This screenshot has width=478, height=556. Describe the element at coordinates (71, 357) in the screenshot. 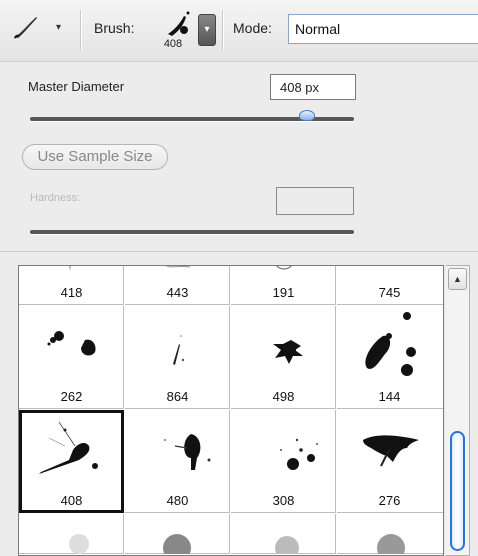

I see `brush-preset: 262` at that location.